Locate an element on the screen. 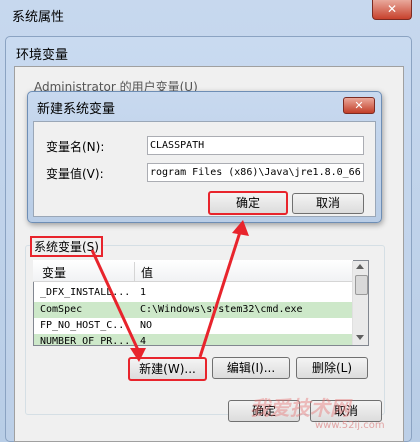  table-row: _DFX_INSTALL... 1 is located at coordinates (193, 293).